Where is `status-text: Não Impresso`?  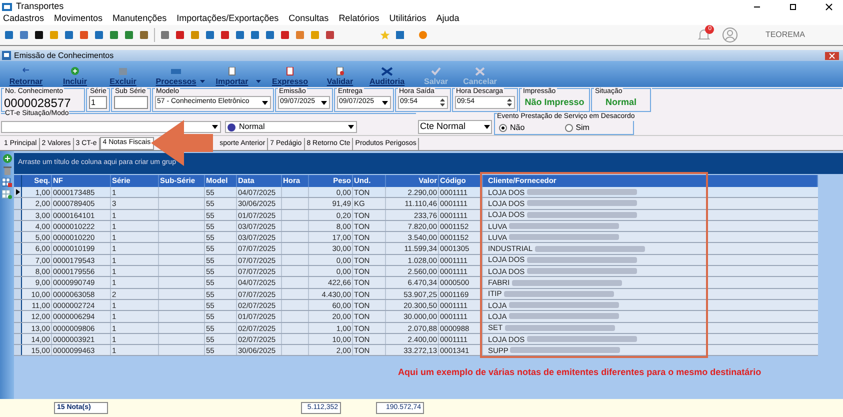 status-text: Não Impresso is located at coordinates (555, 102).